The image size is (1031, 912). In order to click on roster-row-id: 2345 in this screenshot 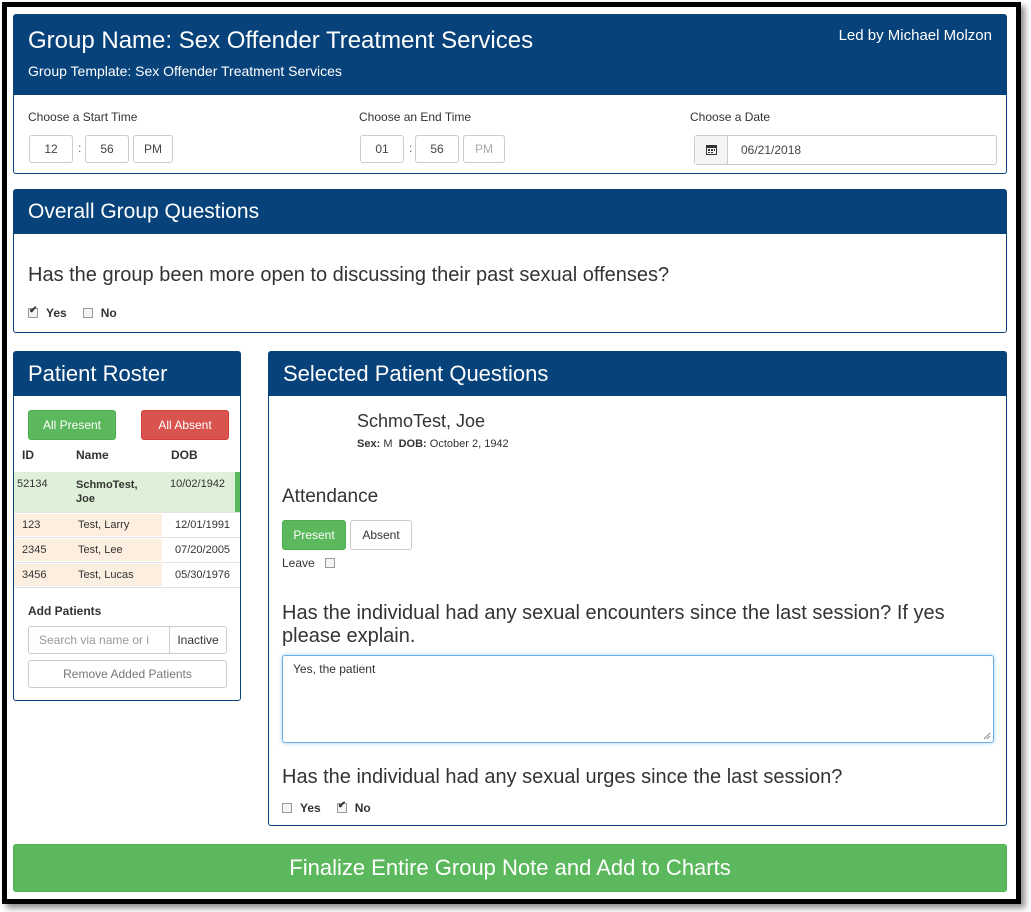, I will do `click(34, 550)`.